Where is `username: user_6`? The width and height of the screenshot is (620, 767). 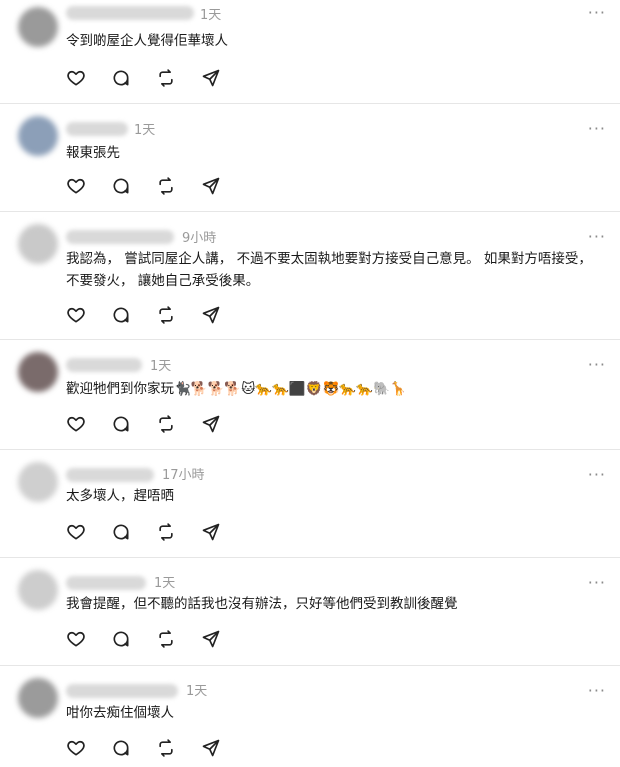 username: user_6 is located at coordinates (106, 583).